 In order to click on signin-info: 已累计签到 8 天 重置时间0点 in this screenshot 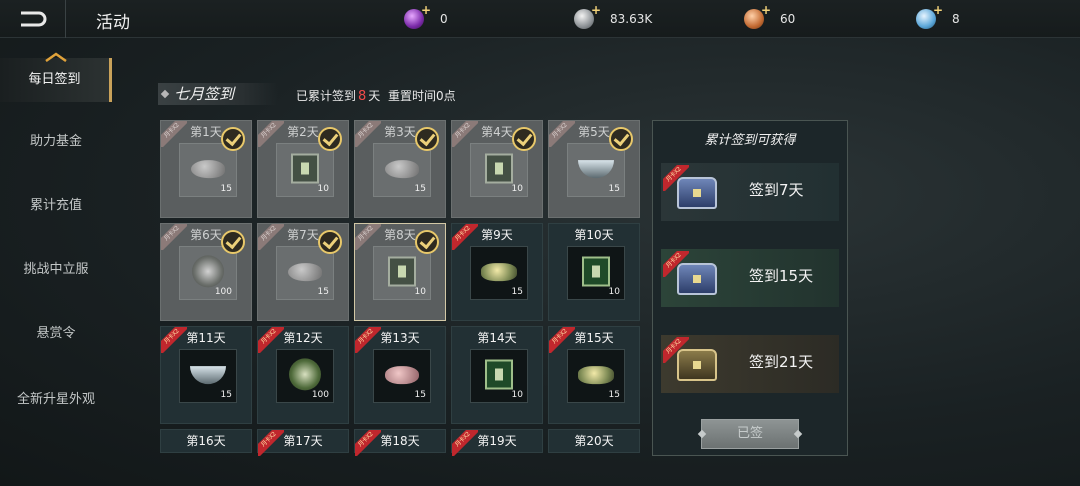, I will do `click(376, 95)`.